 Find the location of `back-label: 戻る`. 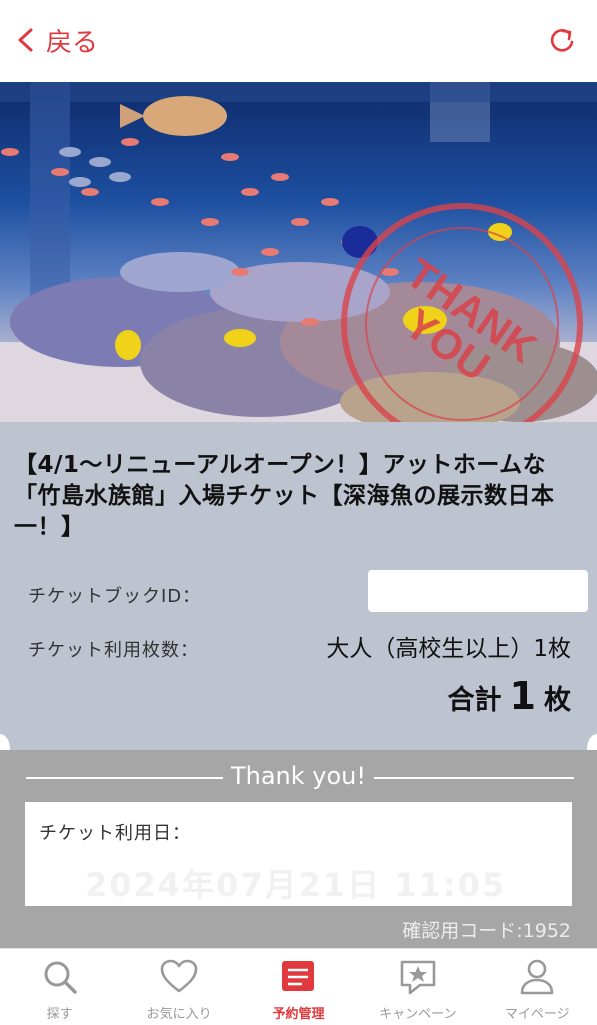

back-label: 戻る is located at coordinates (72, 42).